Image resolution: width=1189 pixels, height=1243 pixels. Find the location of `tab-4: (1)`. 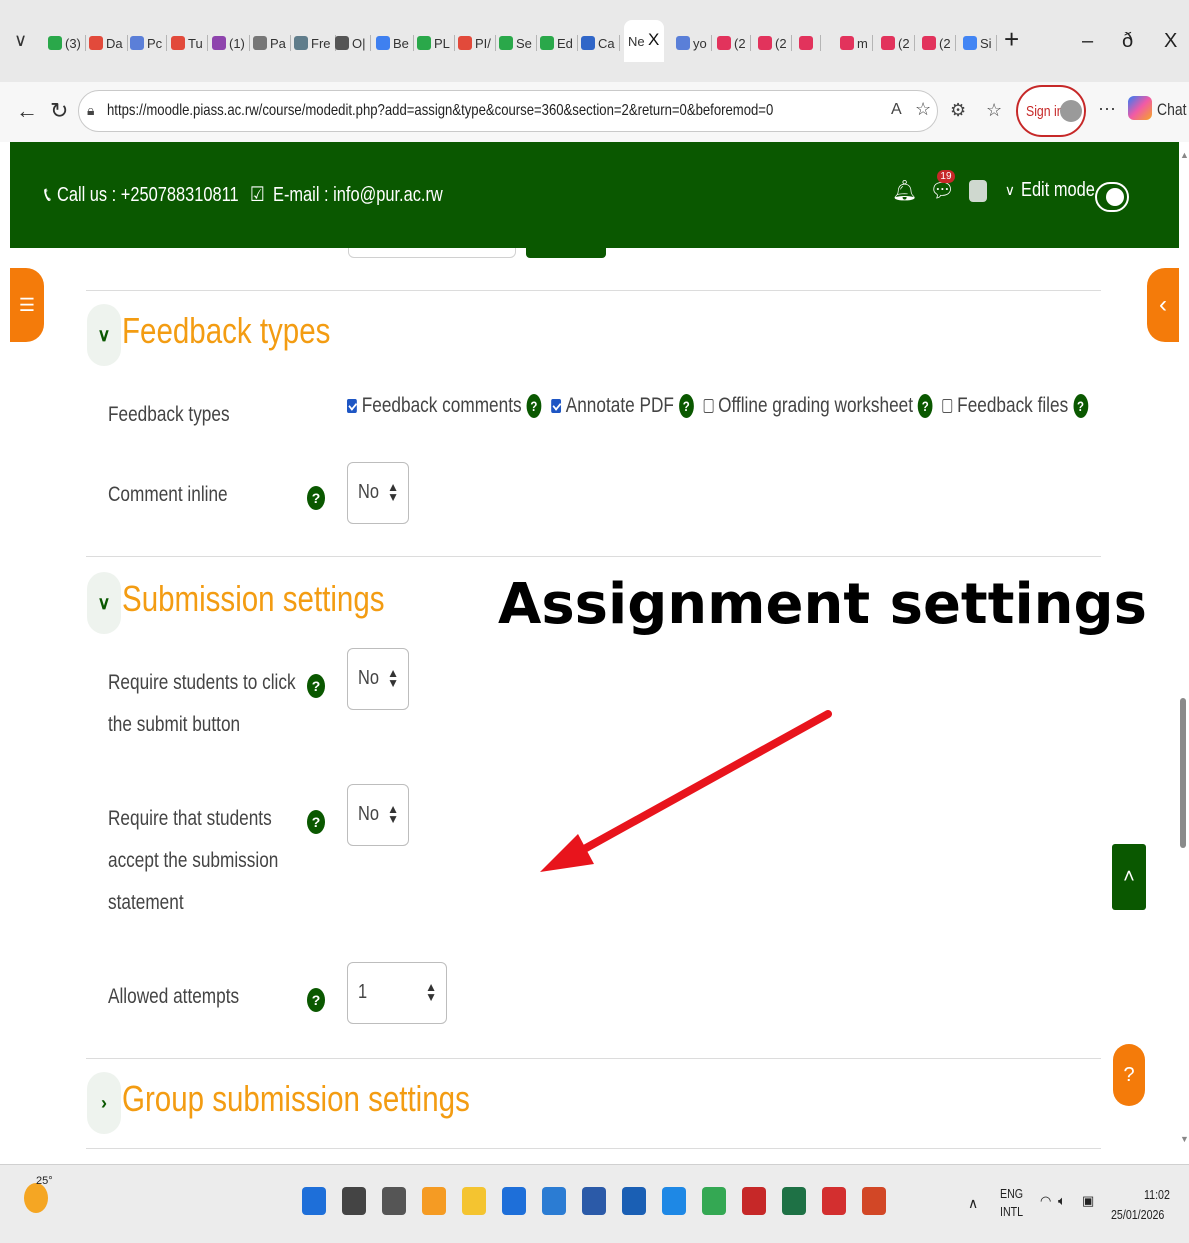

tab-4: (1) is located at coordinates (231, 43).